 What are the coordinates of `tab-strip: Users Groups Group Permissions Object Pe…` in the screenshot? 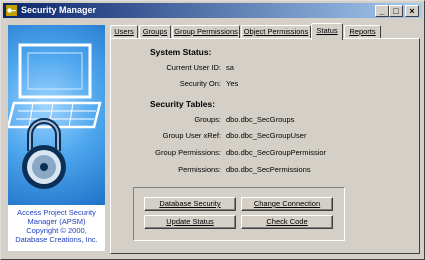 It's located at (265, 31).